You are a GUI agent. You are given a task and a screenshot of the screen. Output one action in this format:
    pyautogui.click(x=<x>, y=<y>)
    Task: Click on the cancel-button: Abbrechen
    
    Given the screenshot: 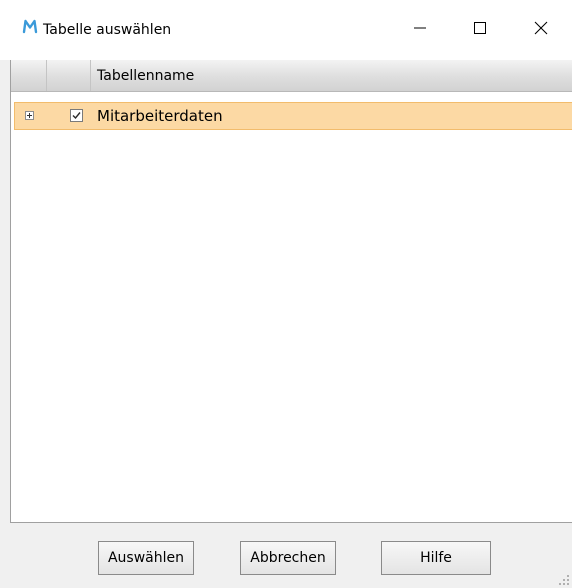 What is the action you would take?
    pyautogui.click(x=288, y=558)
    